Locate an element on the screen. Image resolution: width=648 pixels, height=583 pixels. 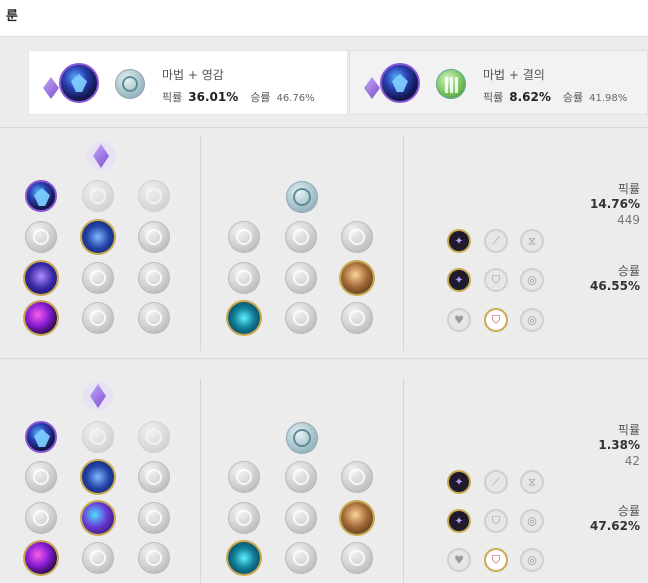
build-pick-stat: 픽률 1.38% 42 is located at coordinates (619, 444).